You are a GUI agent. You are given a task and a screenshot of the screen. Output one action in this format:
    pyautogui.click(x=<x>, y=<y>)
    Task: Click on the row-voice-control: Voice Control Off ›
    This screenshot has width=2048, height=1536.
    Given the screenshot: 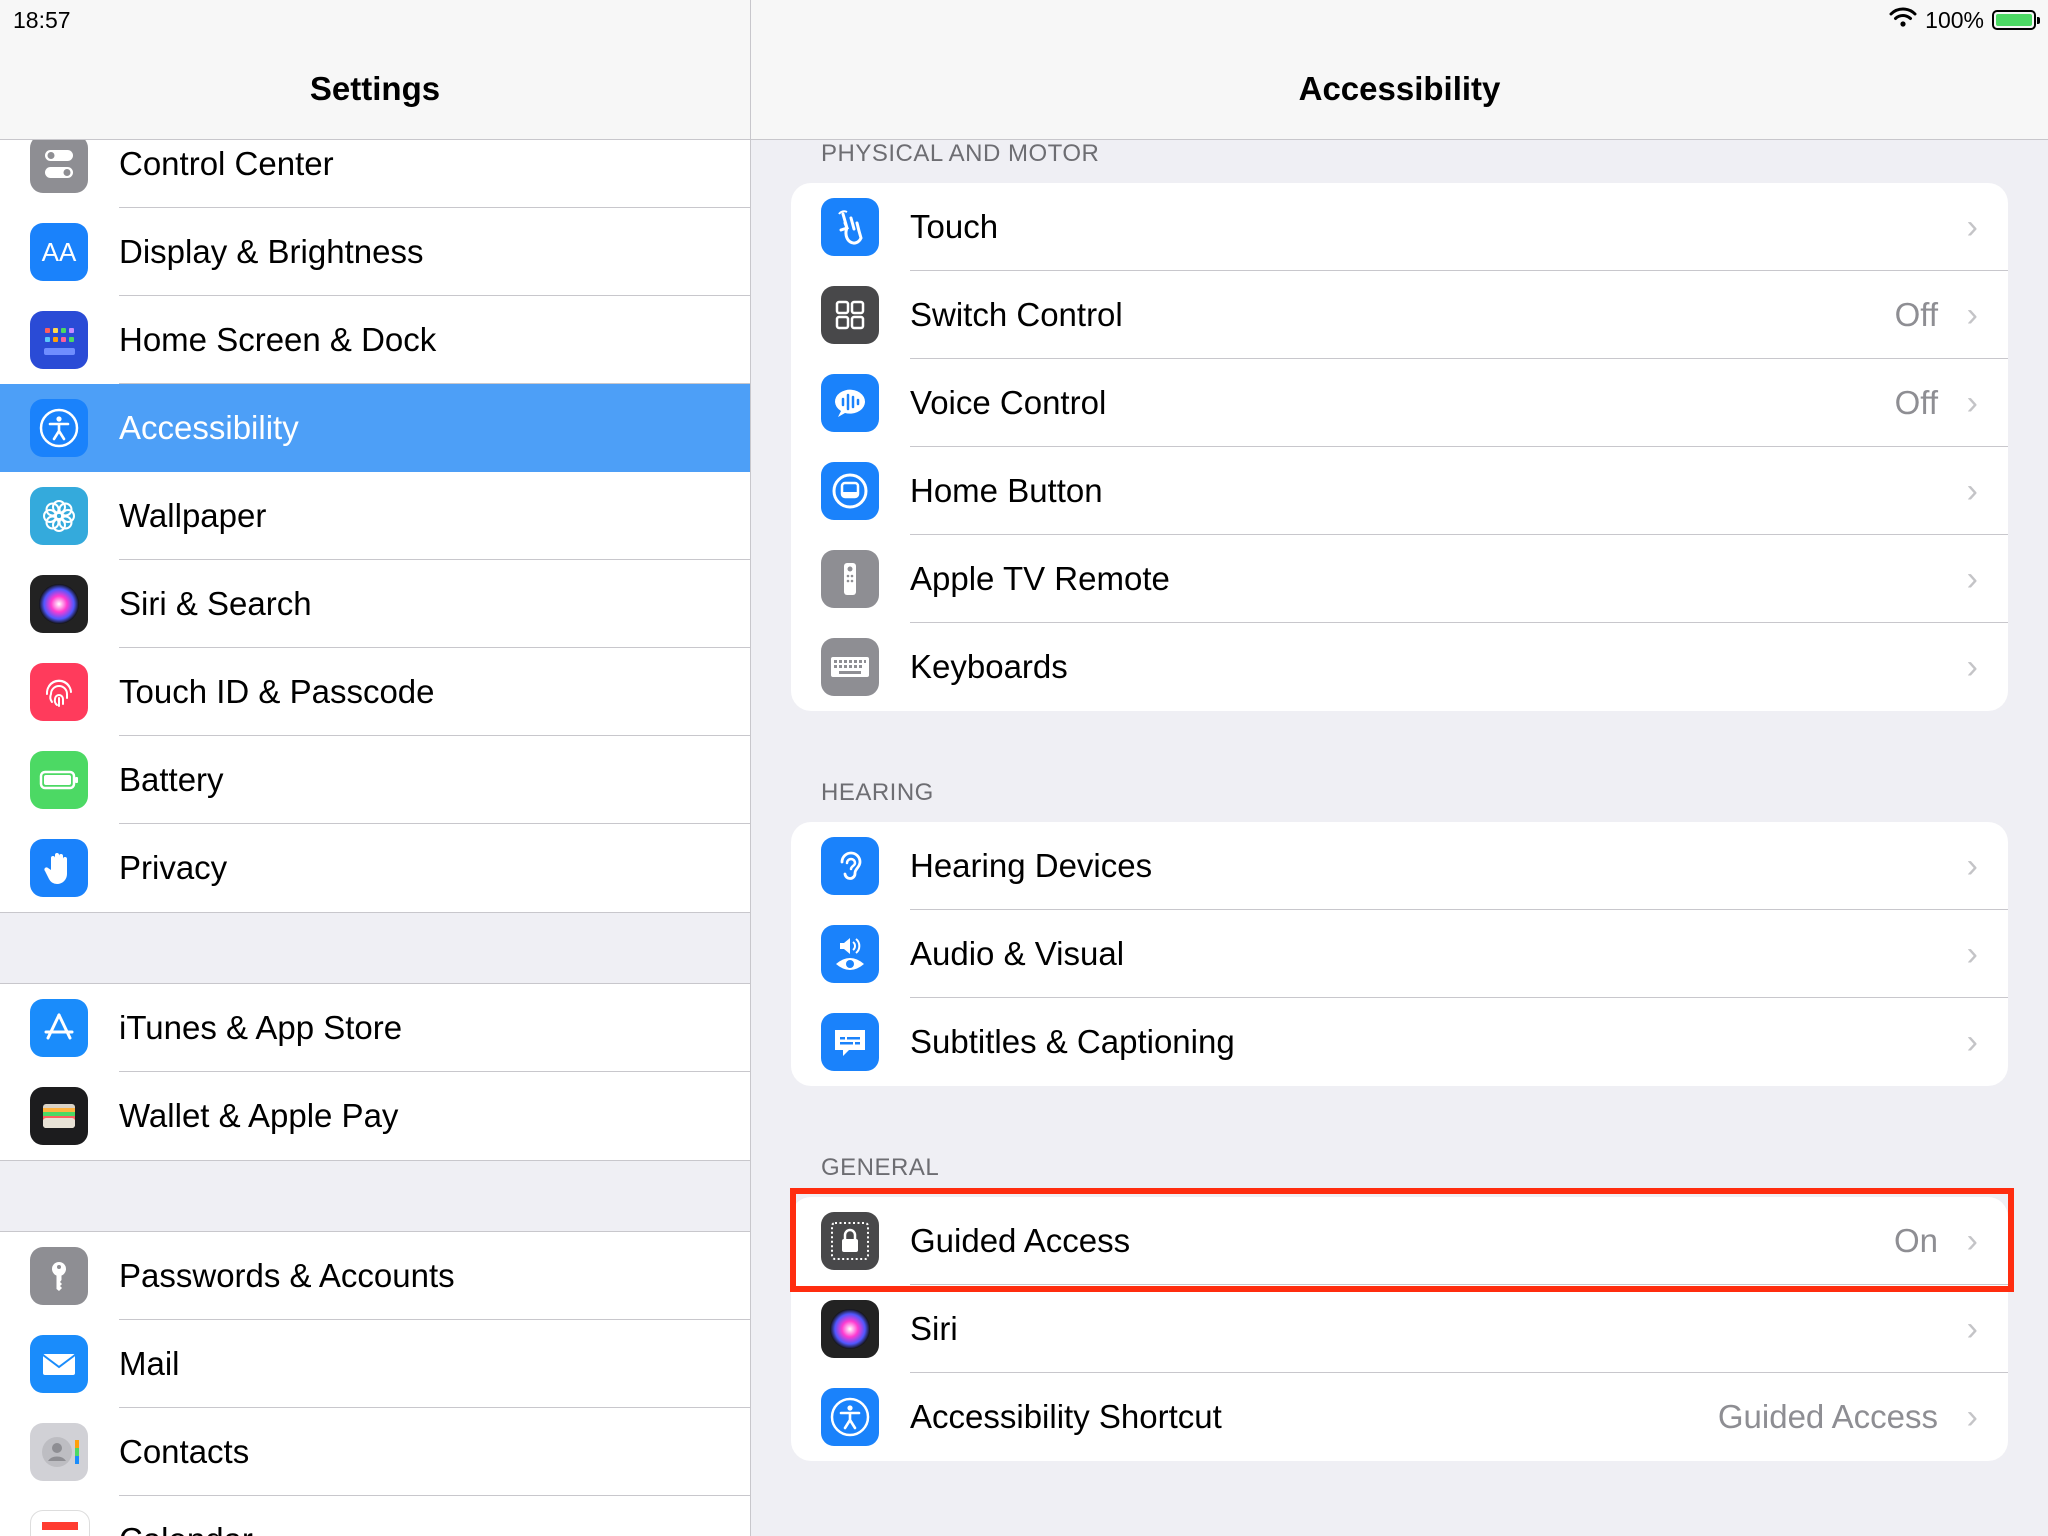 What is the action you would take?
    pyautogui.click(x=1399, y=403)
    